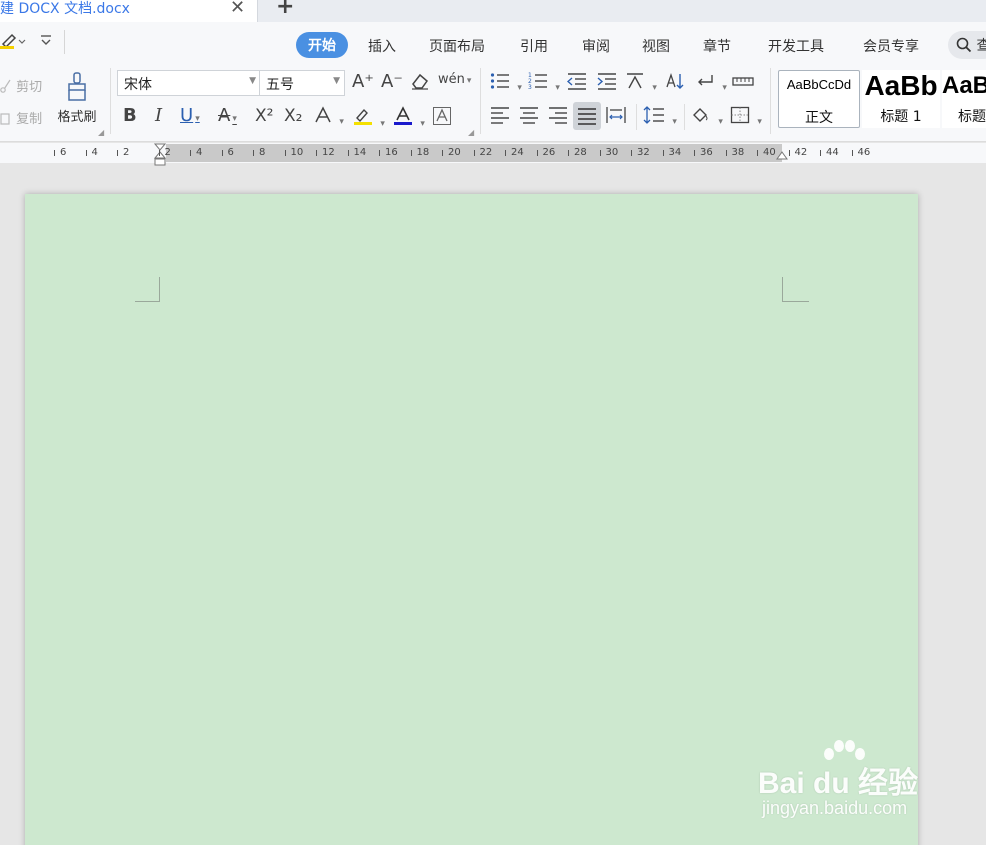 Image resolution: width=986 pixels, height=845 pixels. I want to click on font-family-select: 宋体 ▼, so click(189, 83).